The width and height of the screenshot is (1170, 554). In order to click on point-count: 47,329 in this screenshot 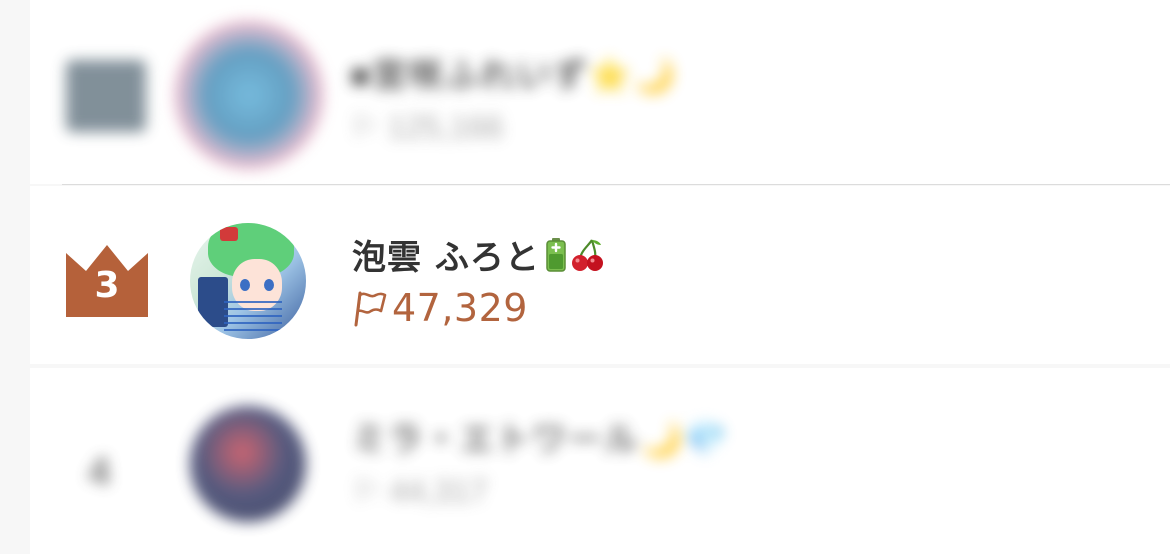, I will do `click(460, 308)`.